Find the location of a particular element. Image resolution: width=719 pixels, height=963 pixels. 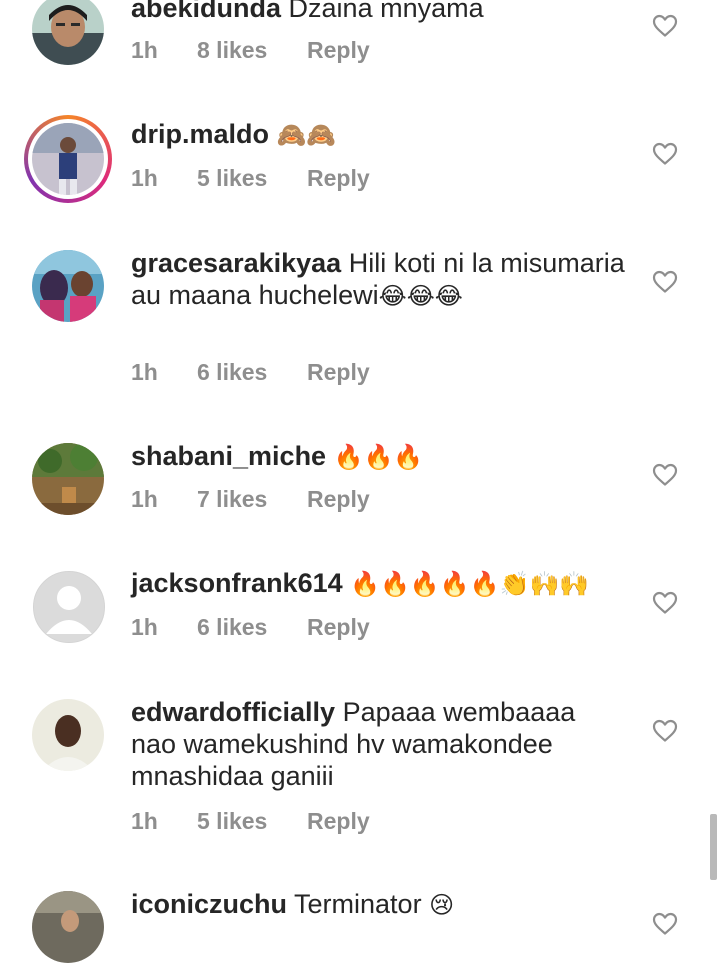

comment-emoji: 🔥🔥🔥🔥🔥👏🙌🙌 is located at coordinates (470, 584).